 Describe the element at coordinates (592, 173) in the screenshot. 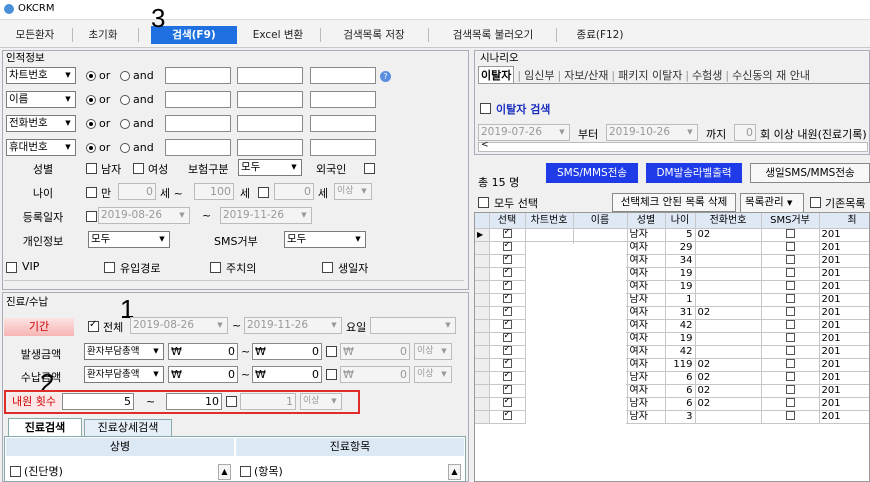

I see `sms-mms-send-button: SMS/MMS전송` at that location.